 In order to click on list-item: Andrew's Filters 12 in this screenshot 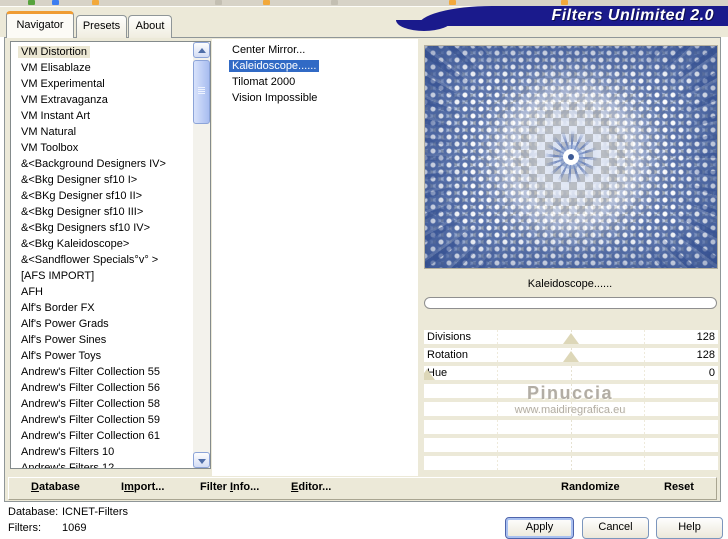, I will do `click(110, 464)`.